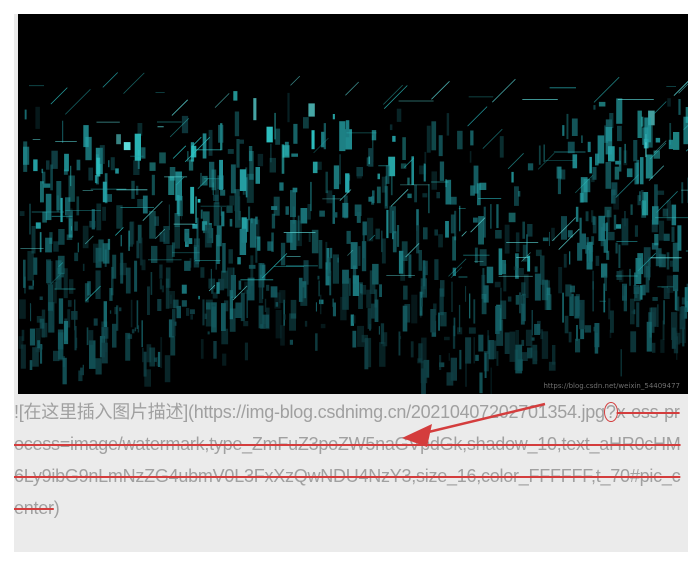 The image size is (697, 569). What do you see at coordinates (611, 386) in the screenshot?
I see `image-watermark: https://blog.csdn.net/weixin_54409477` at bounding box center [611, 386].